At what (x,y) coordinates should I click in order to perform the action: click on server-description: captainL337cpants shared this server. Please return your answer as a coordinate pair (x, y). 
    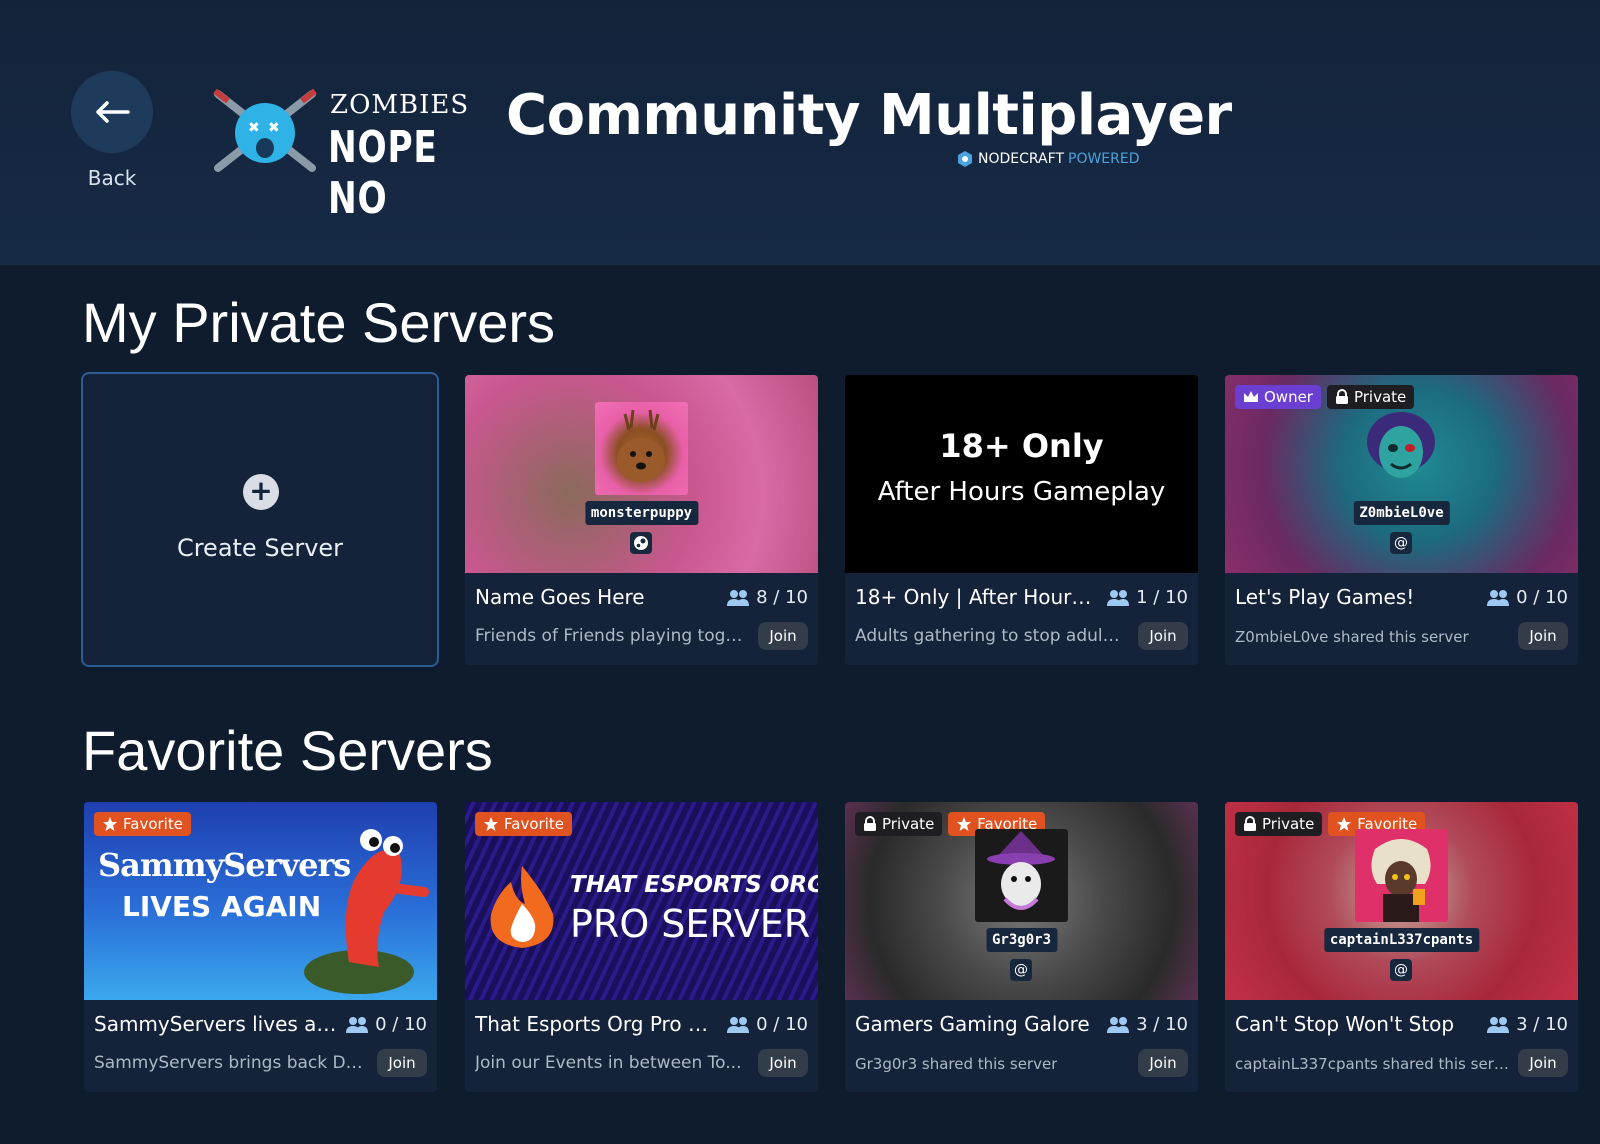
    Looking at the image, I should click on (1372, 1064).